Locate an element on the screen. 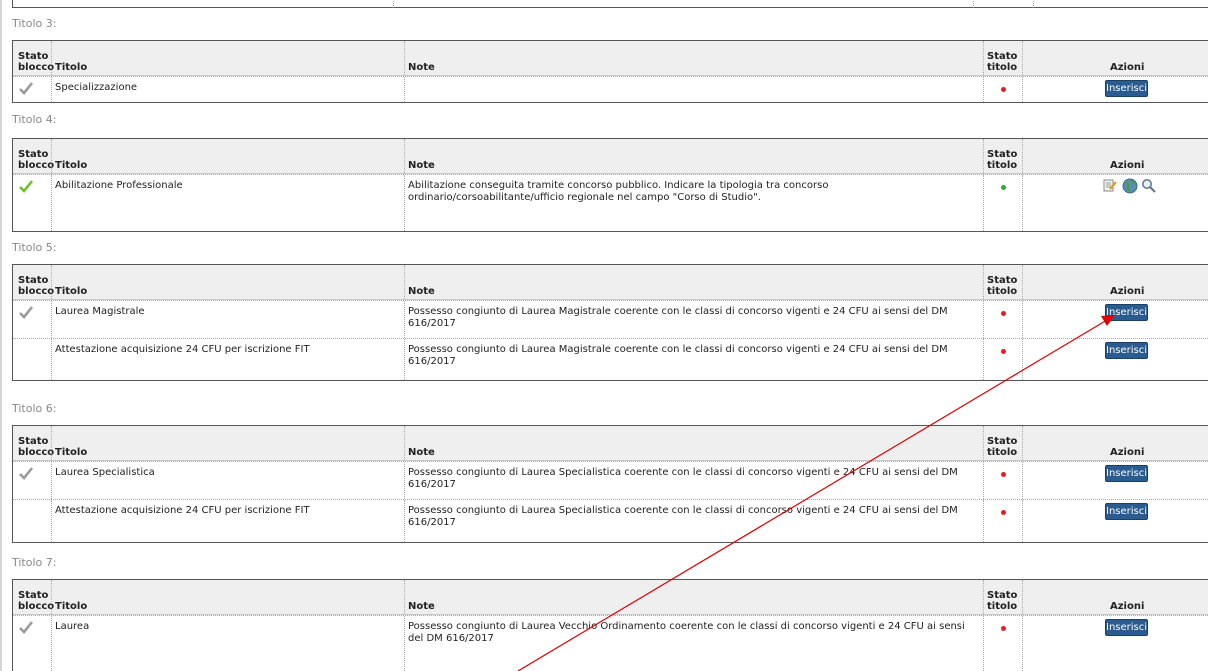 This screenshot has width=1208, height=671. row-titolo: Specializzazione is located at coordinates (96, 87).